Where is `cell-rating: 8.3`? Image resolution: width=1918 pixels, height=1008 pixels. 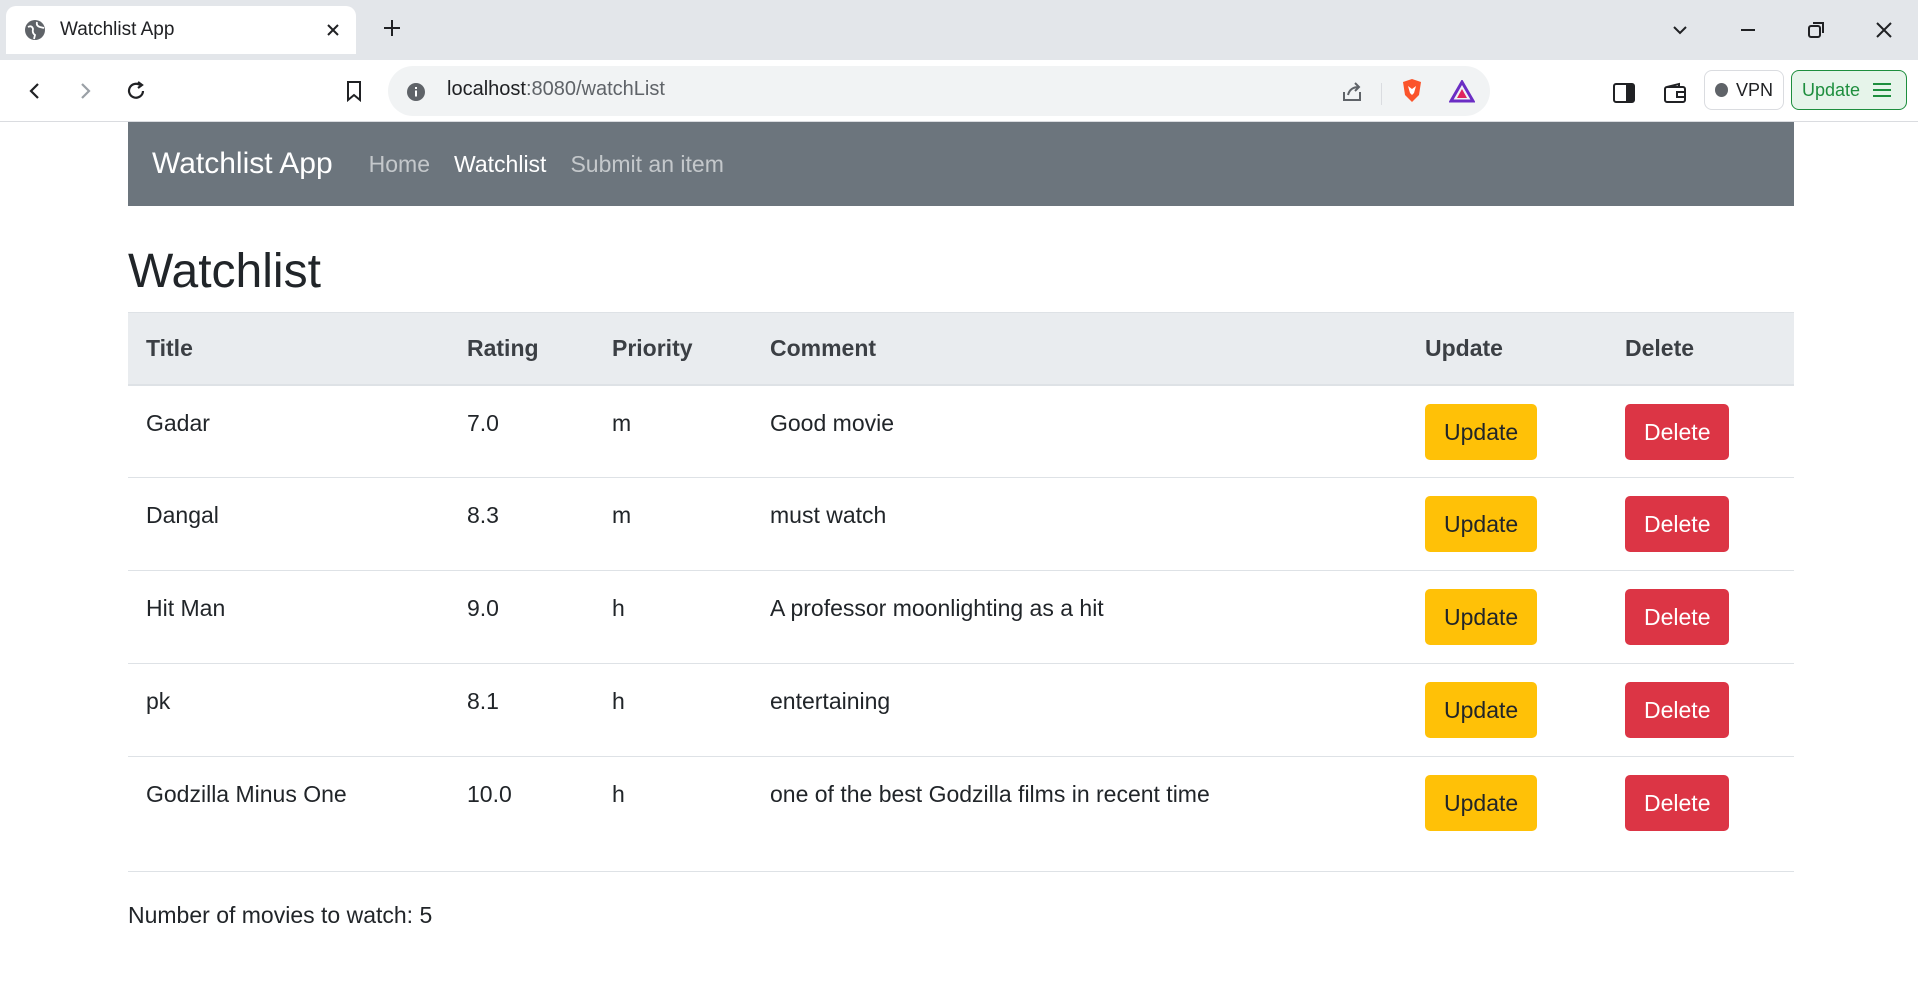
cell-rating: 8.3 is located at coordinates (521, 524).